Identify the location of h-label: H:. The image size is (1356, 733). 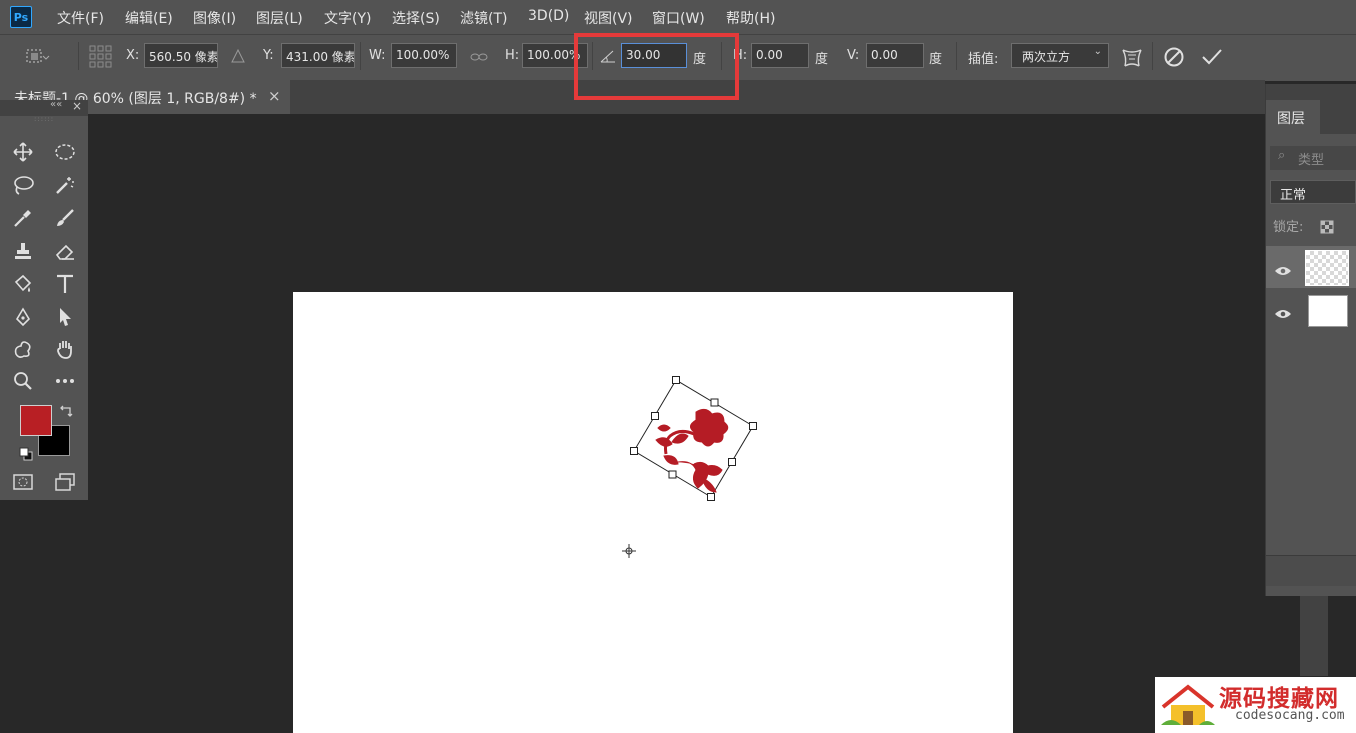
(512, 55).